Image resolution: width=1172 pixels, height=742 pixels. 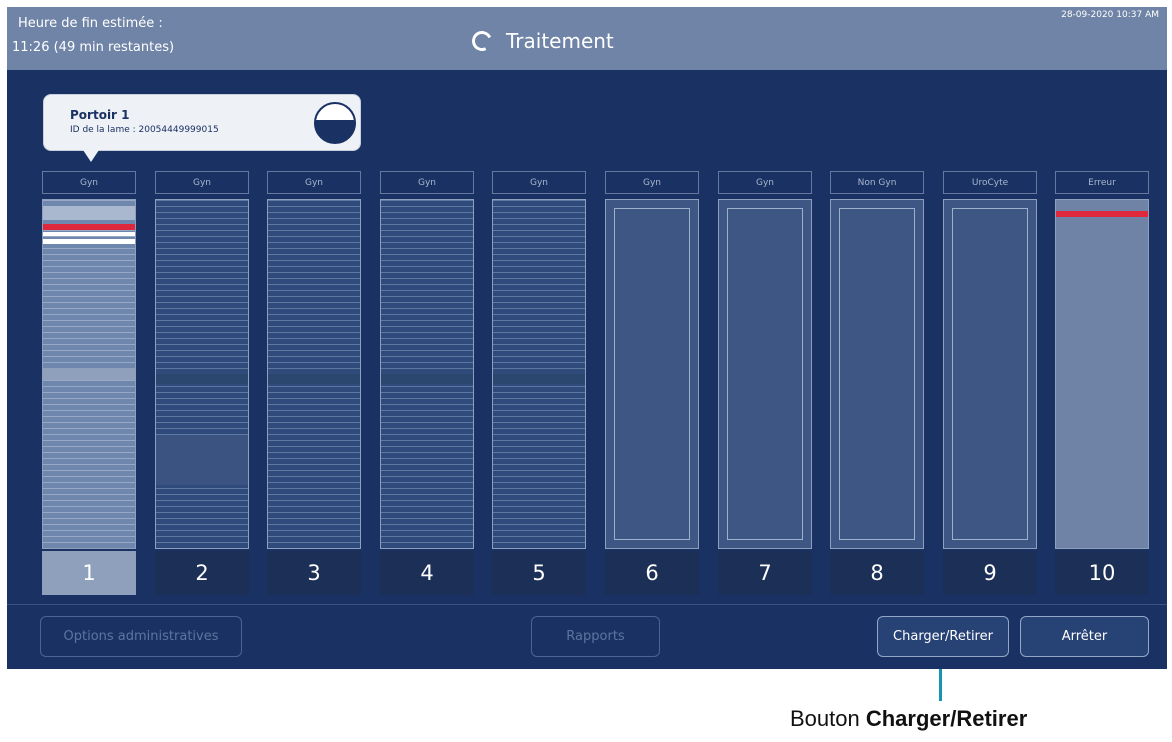 I want to click on rack-number: 2, so click(x=202, y=573).